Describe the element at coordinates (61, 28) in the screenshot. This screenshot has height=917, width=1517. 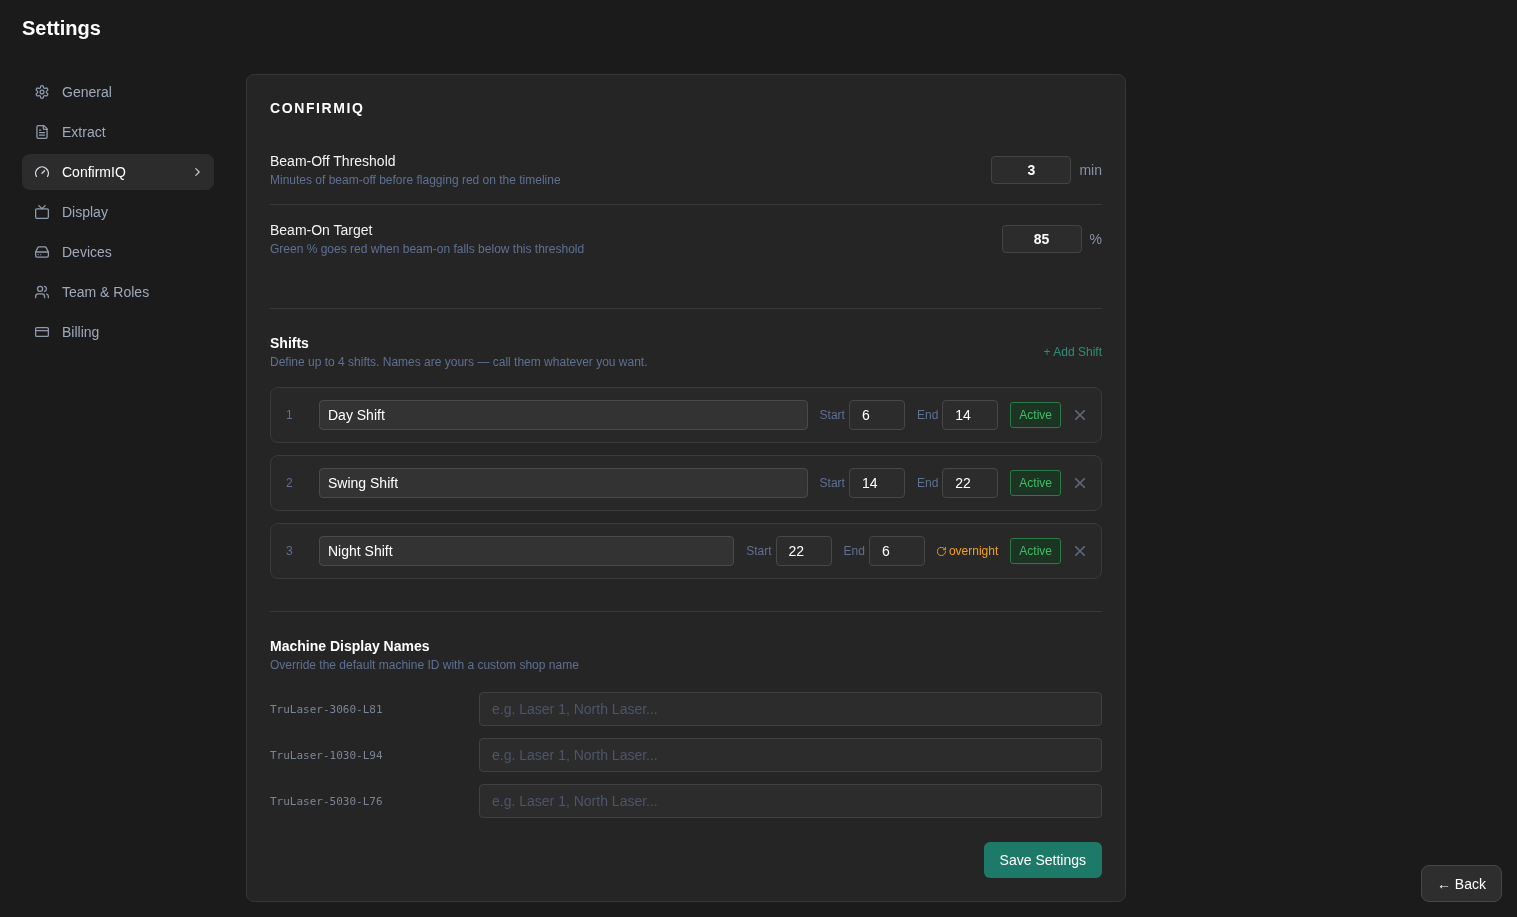
I see `page-title: Settings` at that location.